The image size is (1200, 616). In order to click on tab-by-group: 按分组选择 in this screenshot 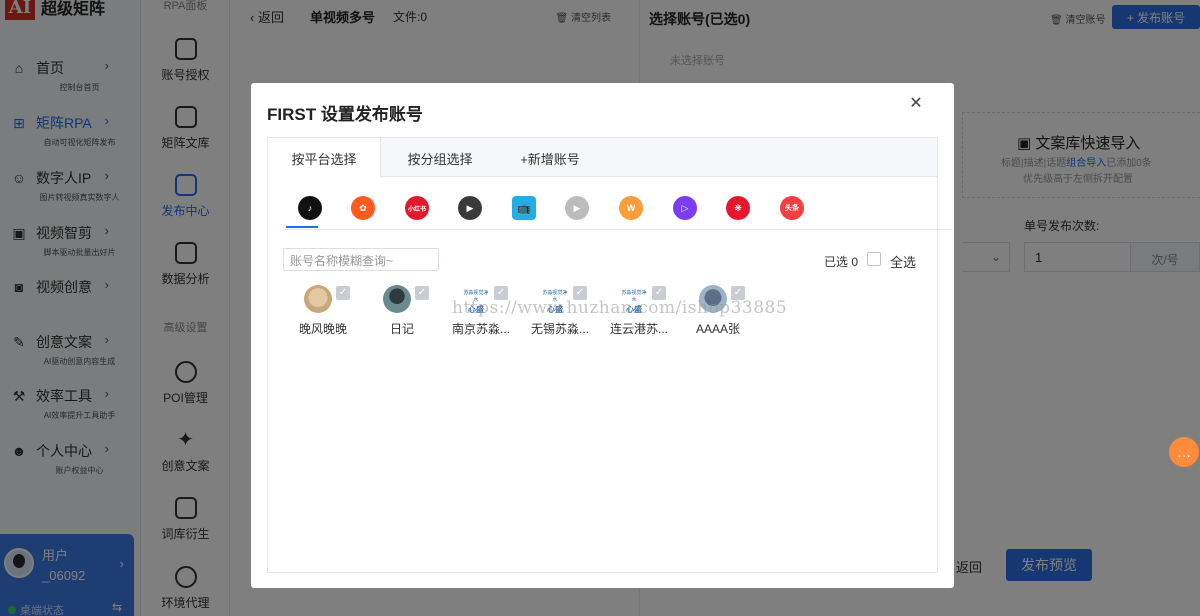, I will do `click(440, 158)`.